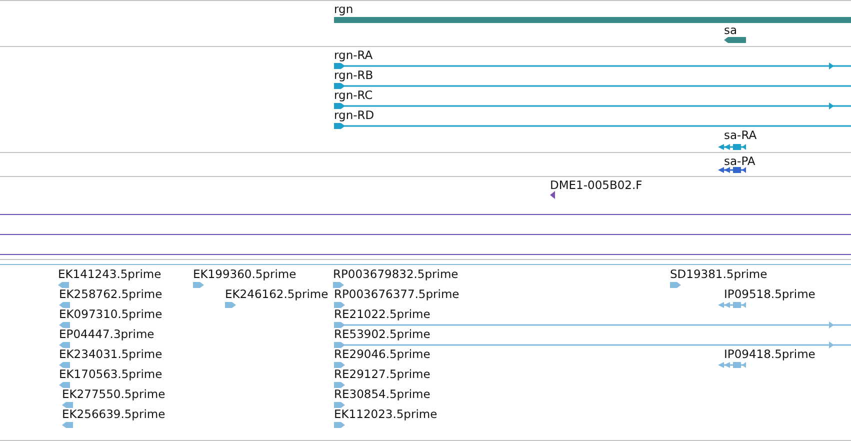  I want to click on feature-label: EK258762.5prime, so click(110, 294).